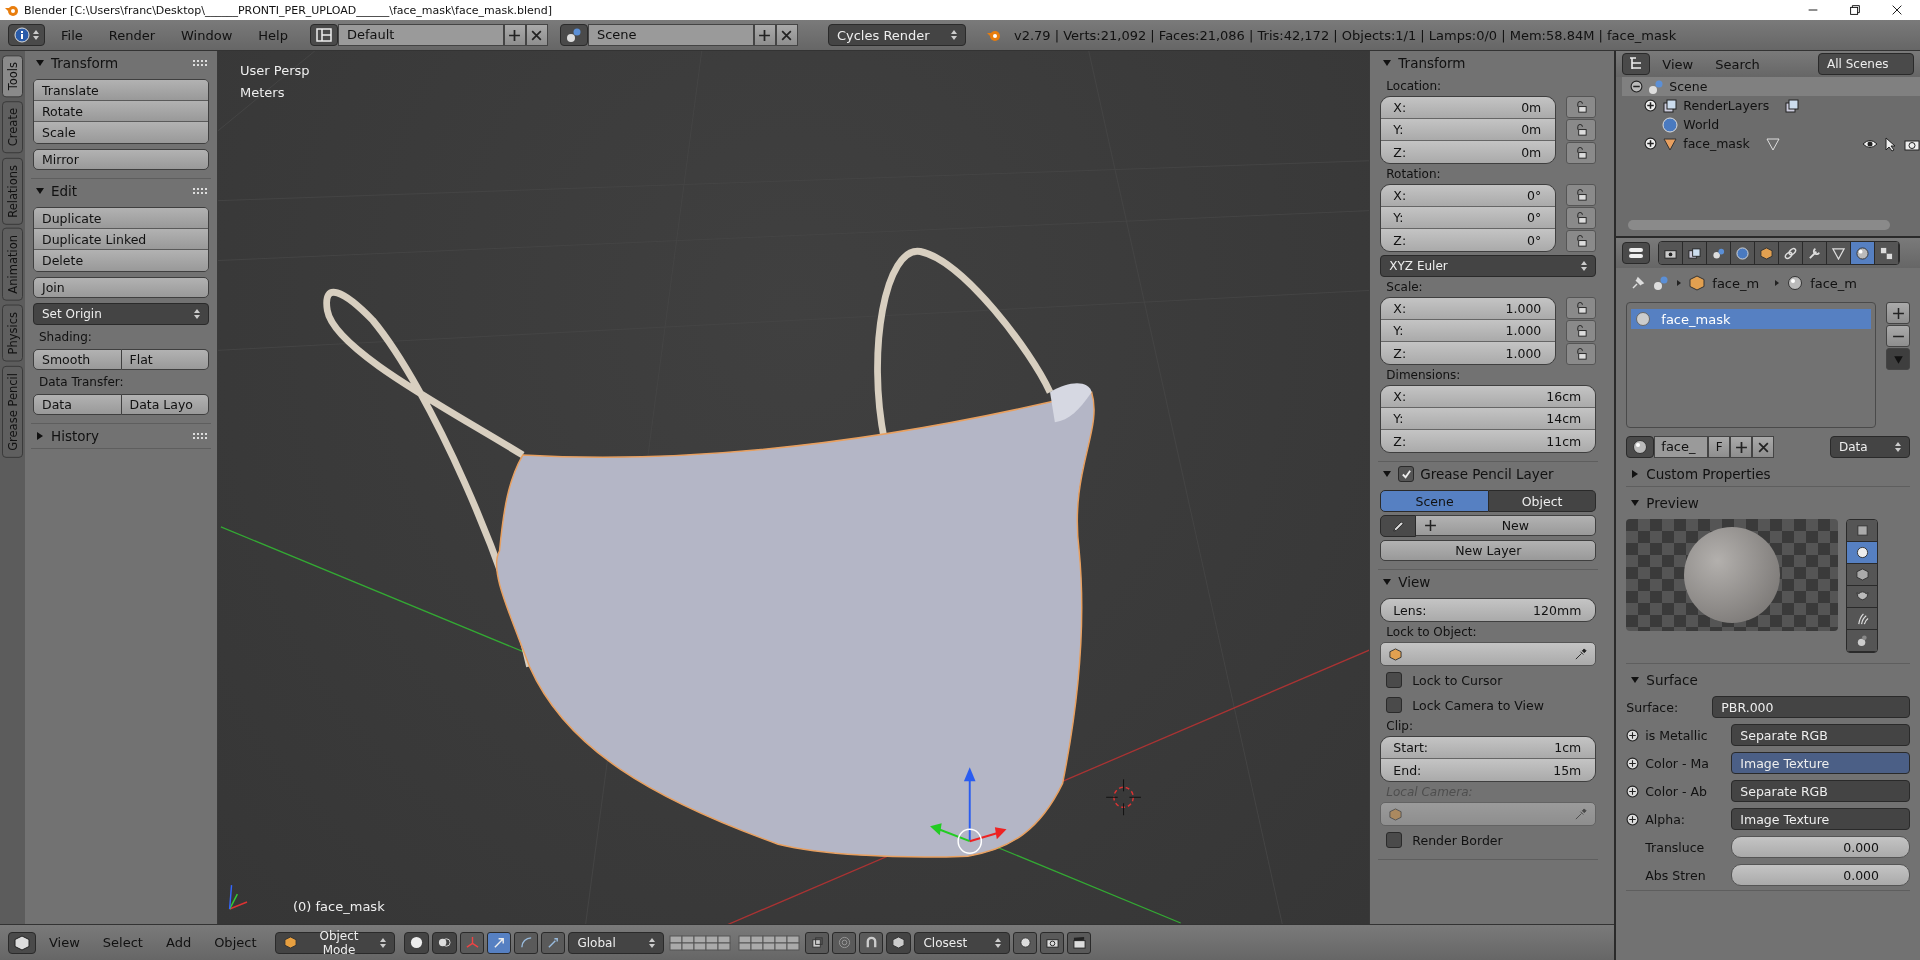  I want to click on fake-user-button: F, so click(1719, 447).